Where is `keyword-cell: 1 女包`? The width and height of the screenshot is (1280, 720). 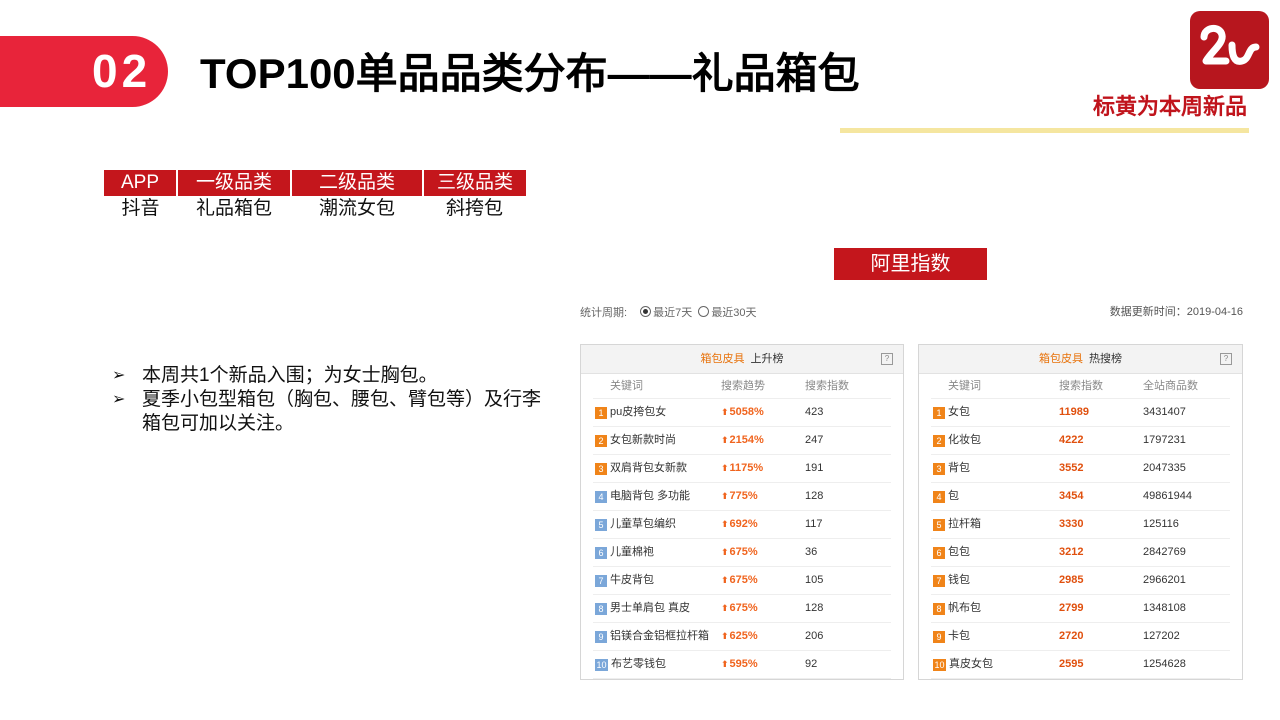
keyword-cell: 1 女包 is located at coordinates (951, 412).